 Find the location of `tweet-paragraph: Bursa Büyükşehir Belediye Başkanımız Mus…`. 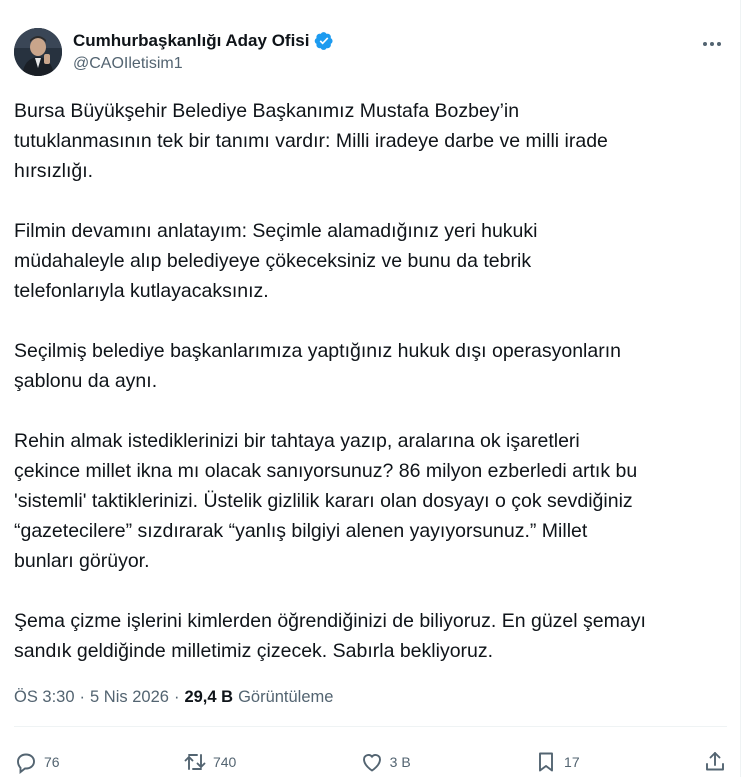

tweet-paragraph: Bursa Büyükşehir Belediye Başkanımız Mus… is located at coordinates (311, 141).